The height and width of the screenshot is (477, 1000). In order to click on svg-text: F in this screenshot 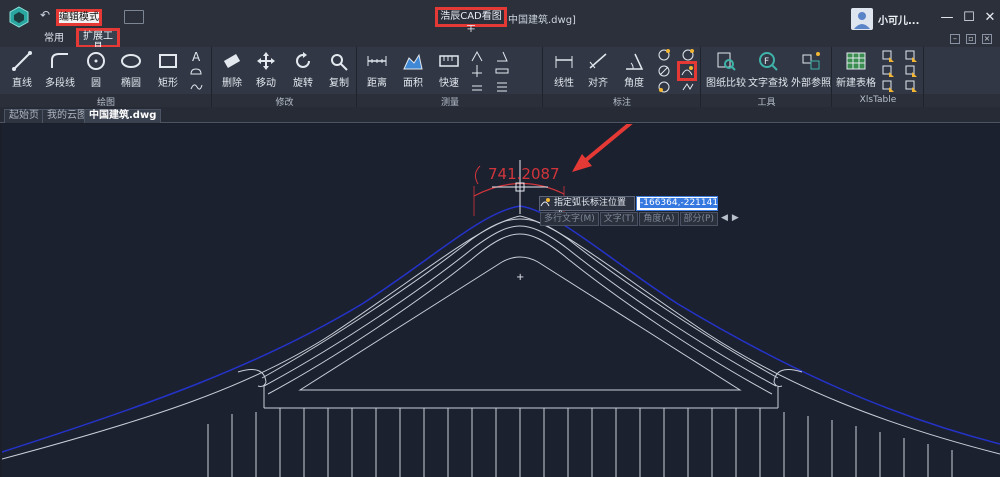, I will do `click(766, 62)`.